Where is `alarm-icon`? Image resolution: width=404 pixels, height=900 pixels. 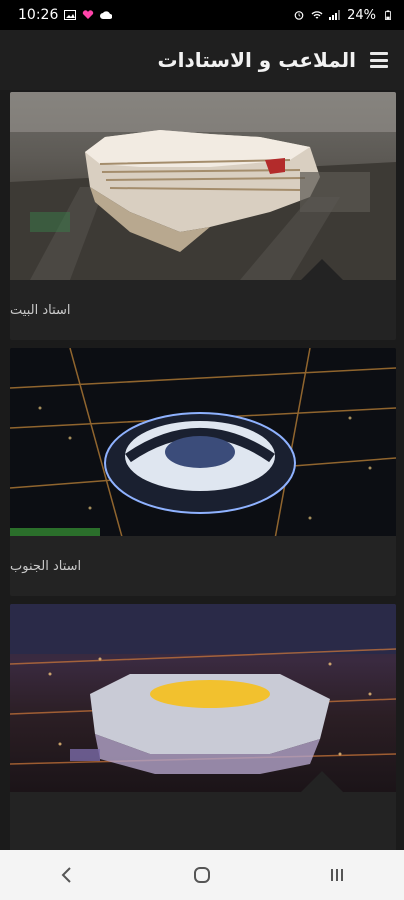
alarm-icon is located at coordinates (299, 15).